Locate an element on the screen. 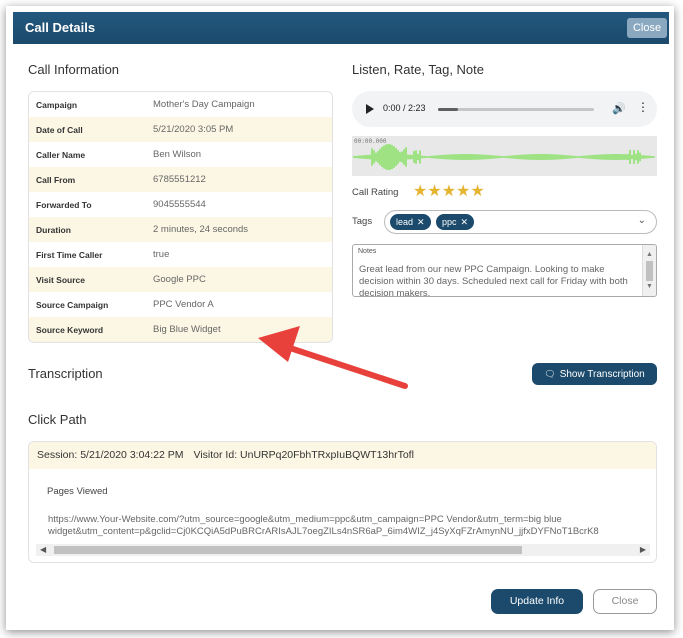  horizontal-scrollbar: ◀ ▶ is located at coordinates (343, 550).